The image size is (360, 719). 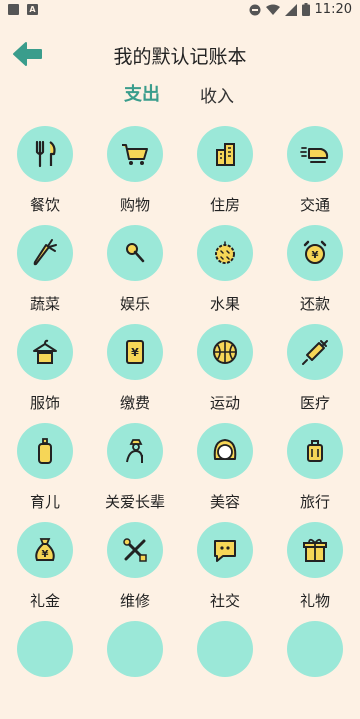 What do you see at coordinates (314, 403) in the screenshot?
I see `category-label: 医疗` at bounding box center [314, 403].